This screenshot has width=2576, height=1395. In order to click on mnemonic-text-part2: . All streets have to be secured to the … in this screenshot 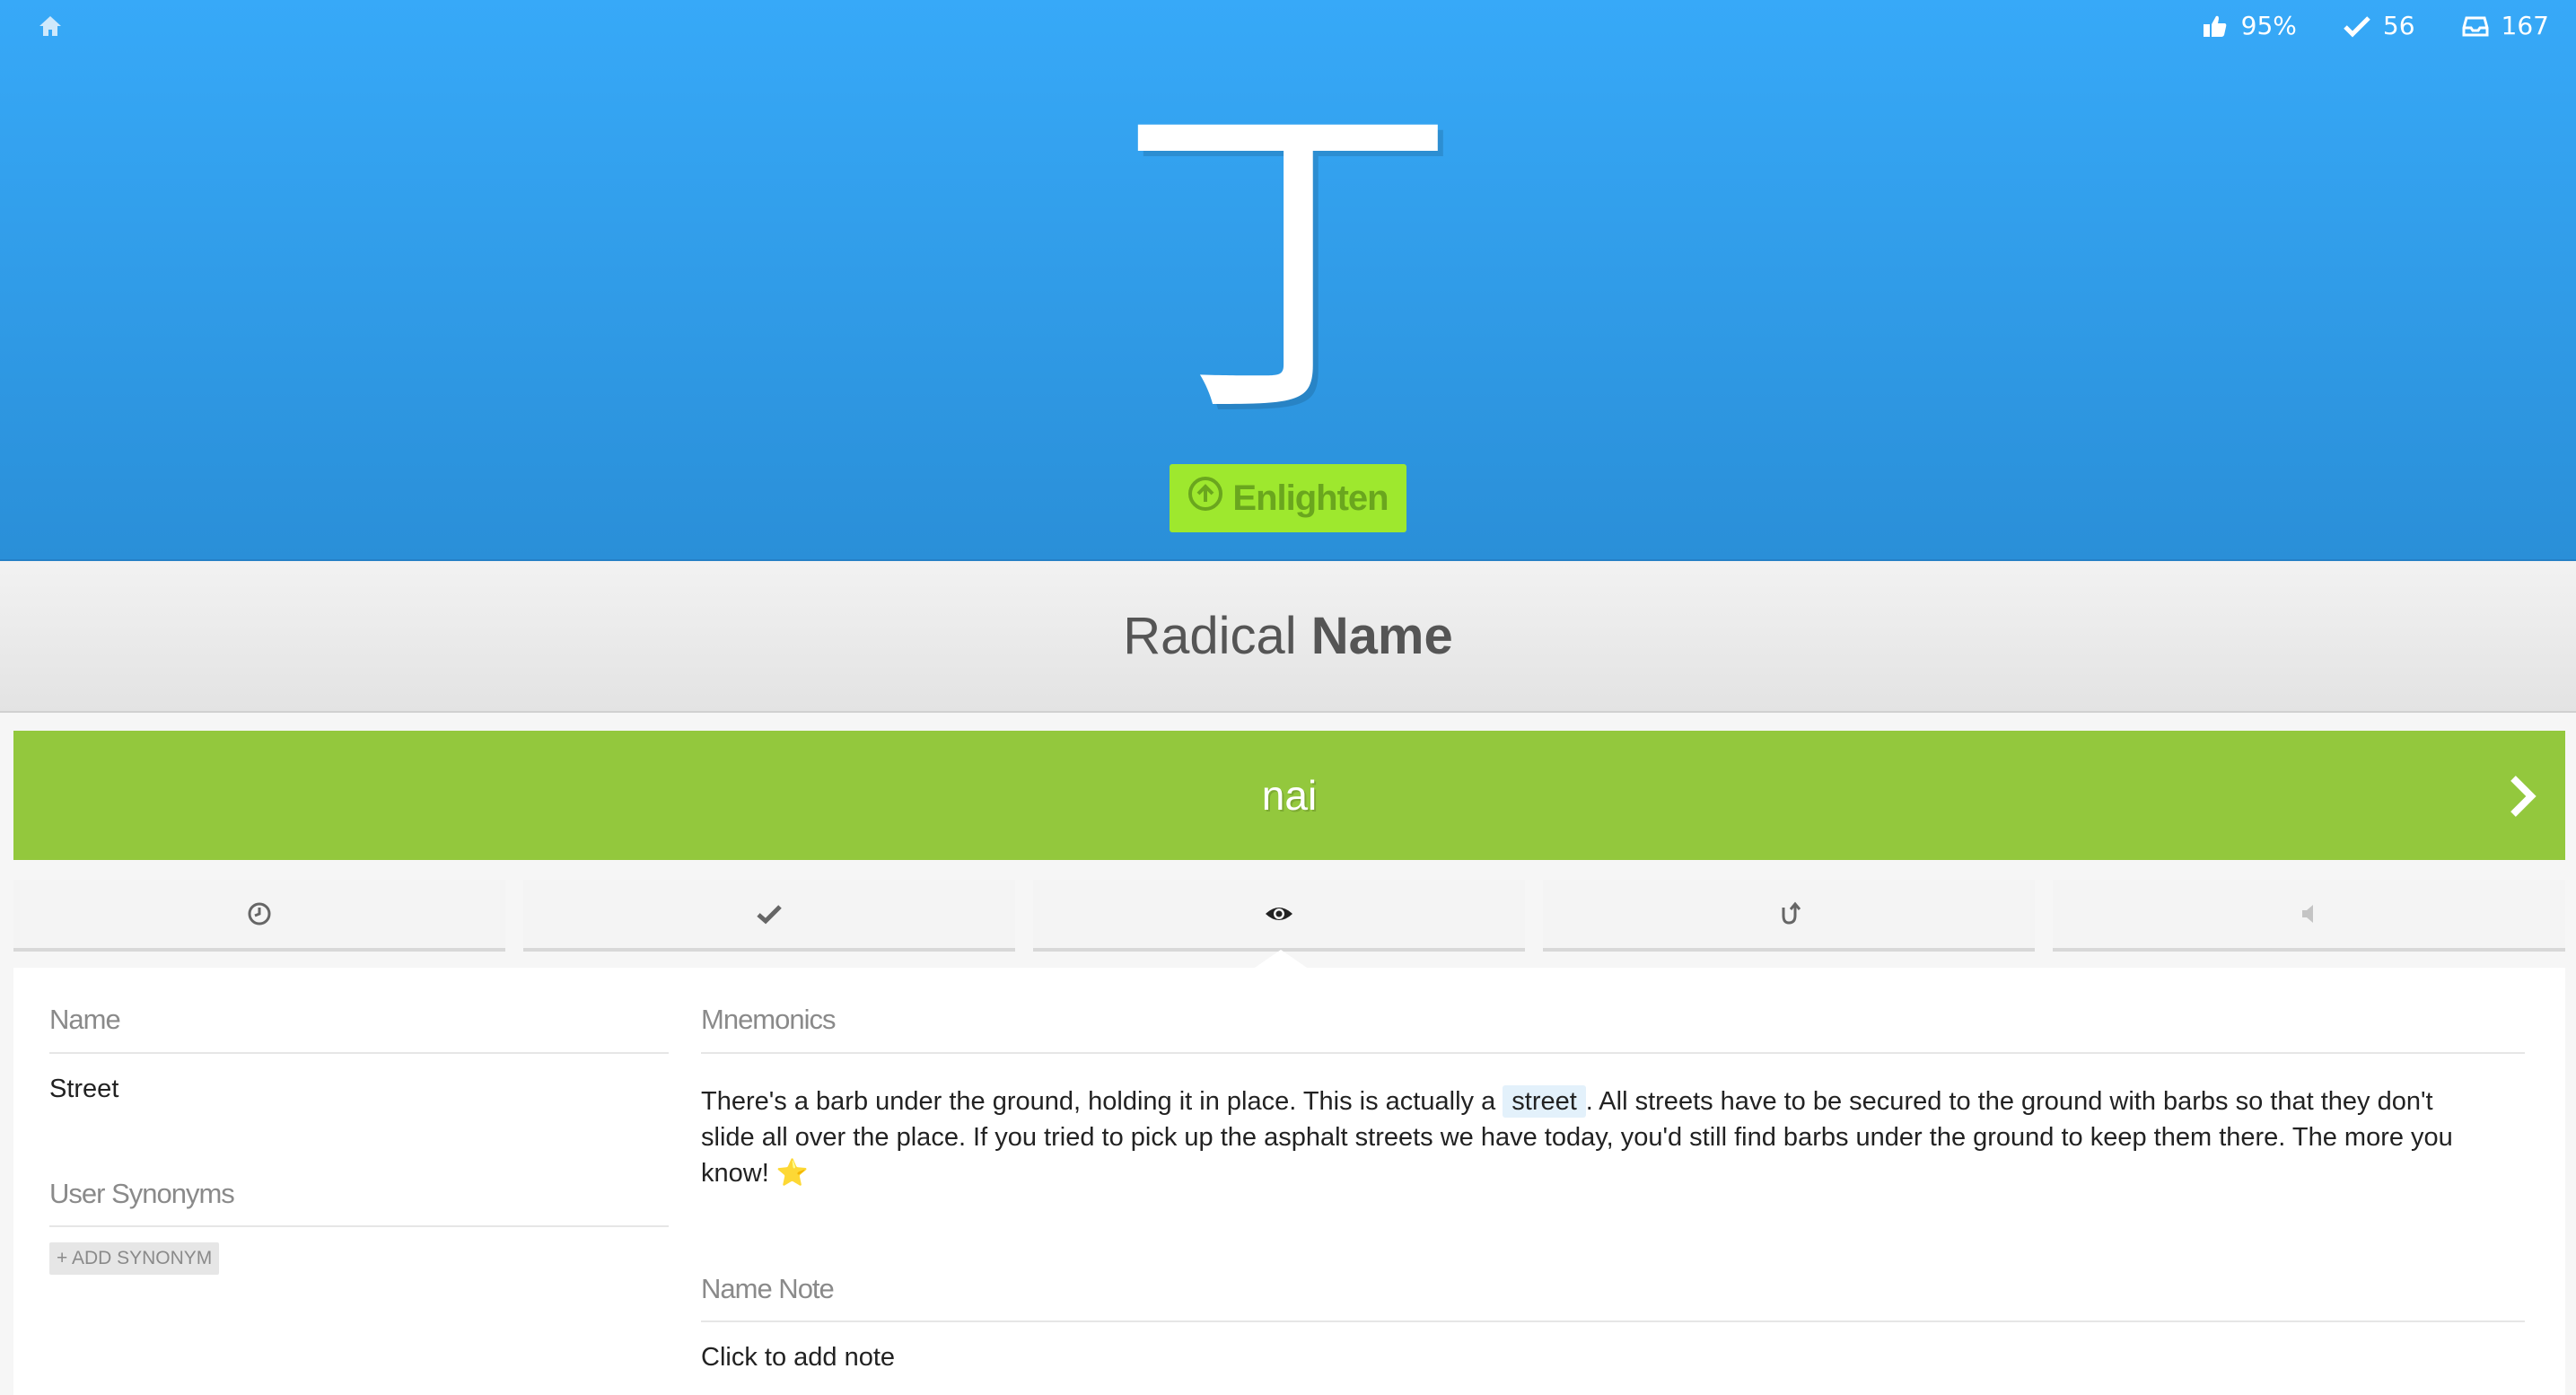, I will do `click(2009, 1101)`.